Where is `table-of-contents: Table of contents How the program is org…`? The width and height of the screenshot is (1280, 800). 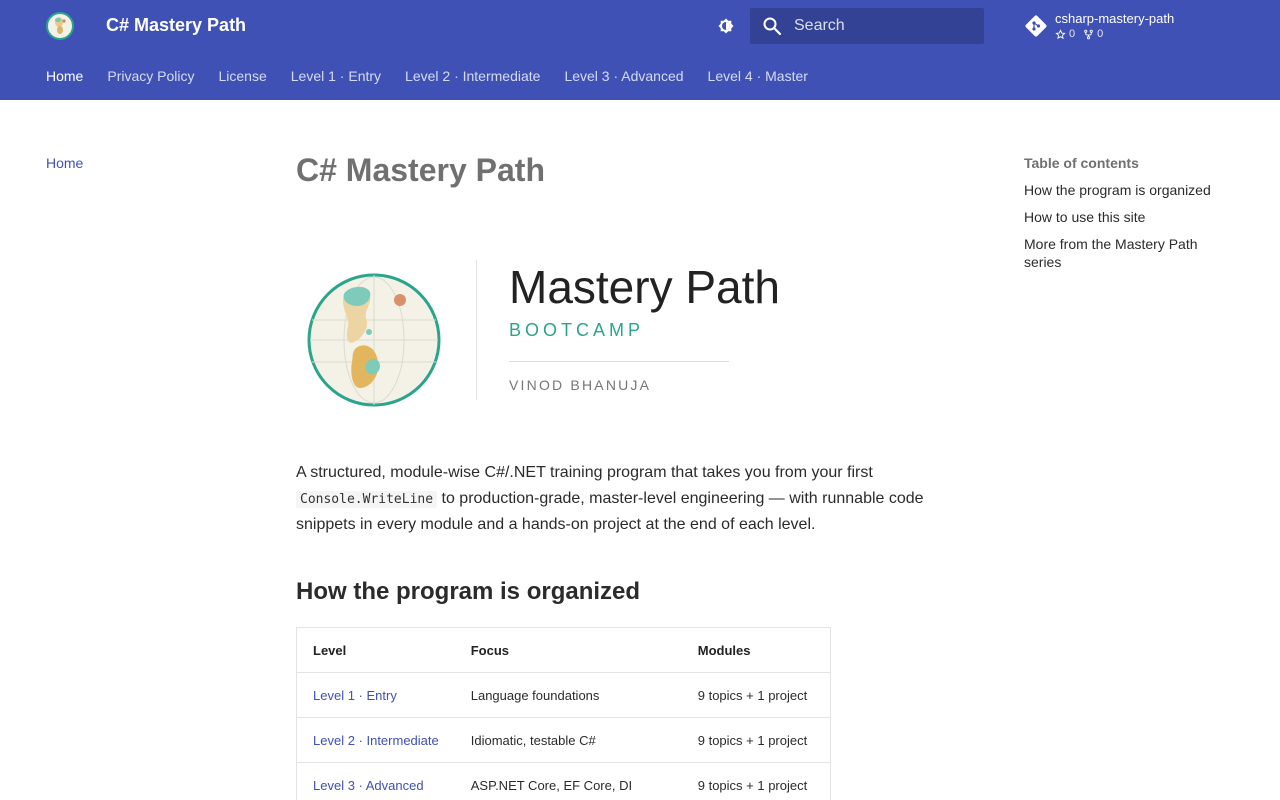
table-of-contents: Table of contents How the program is org… is located at coordinates (1124, 217).